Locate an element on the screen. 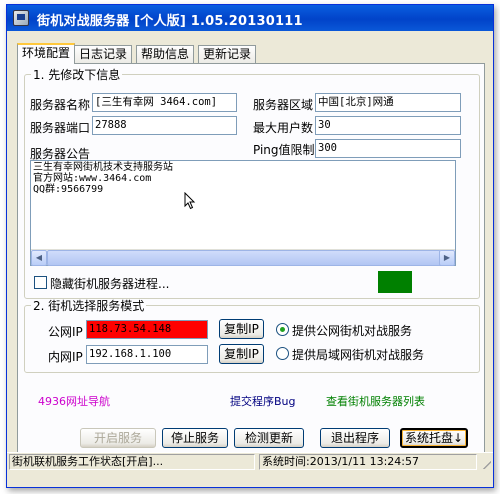 The image size is (500, 494). scroll-right-arrow-icon: ▶ is located at coordinates (447, 258).